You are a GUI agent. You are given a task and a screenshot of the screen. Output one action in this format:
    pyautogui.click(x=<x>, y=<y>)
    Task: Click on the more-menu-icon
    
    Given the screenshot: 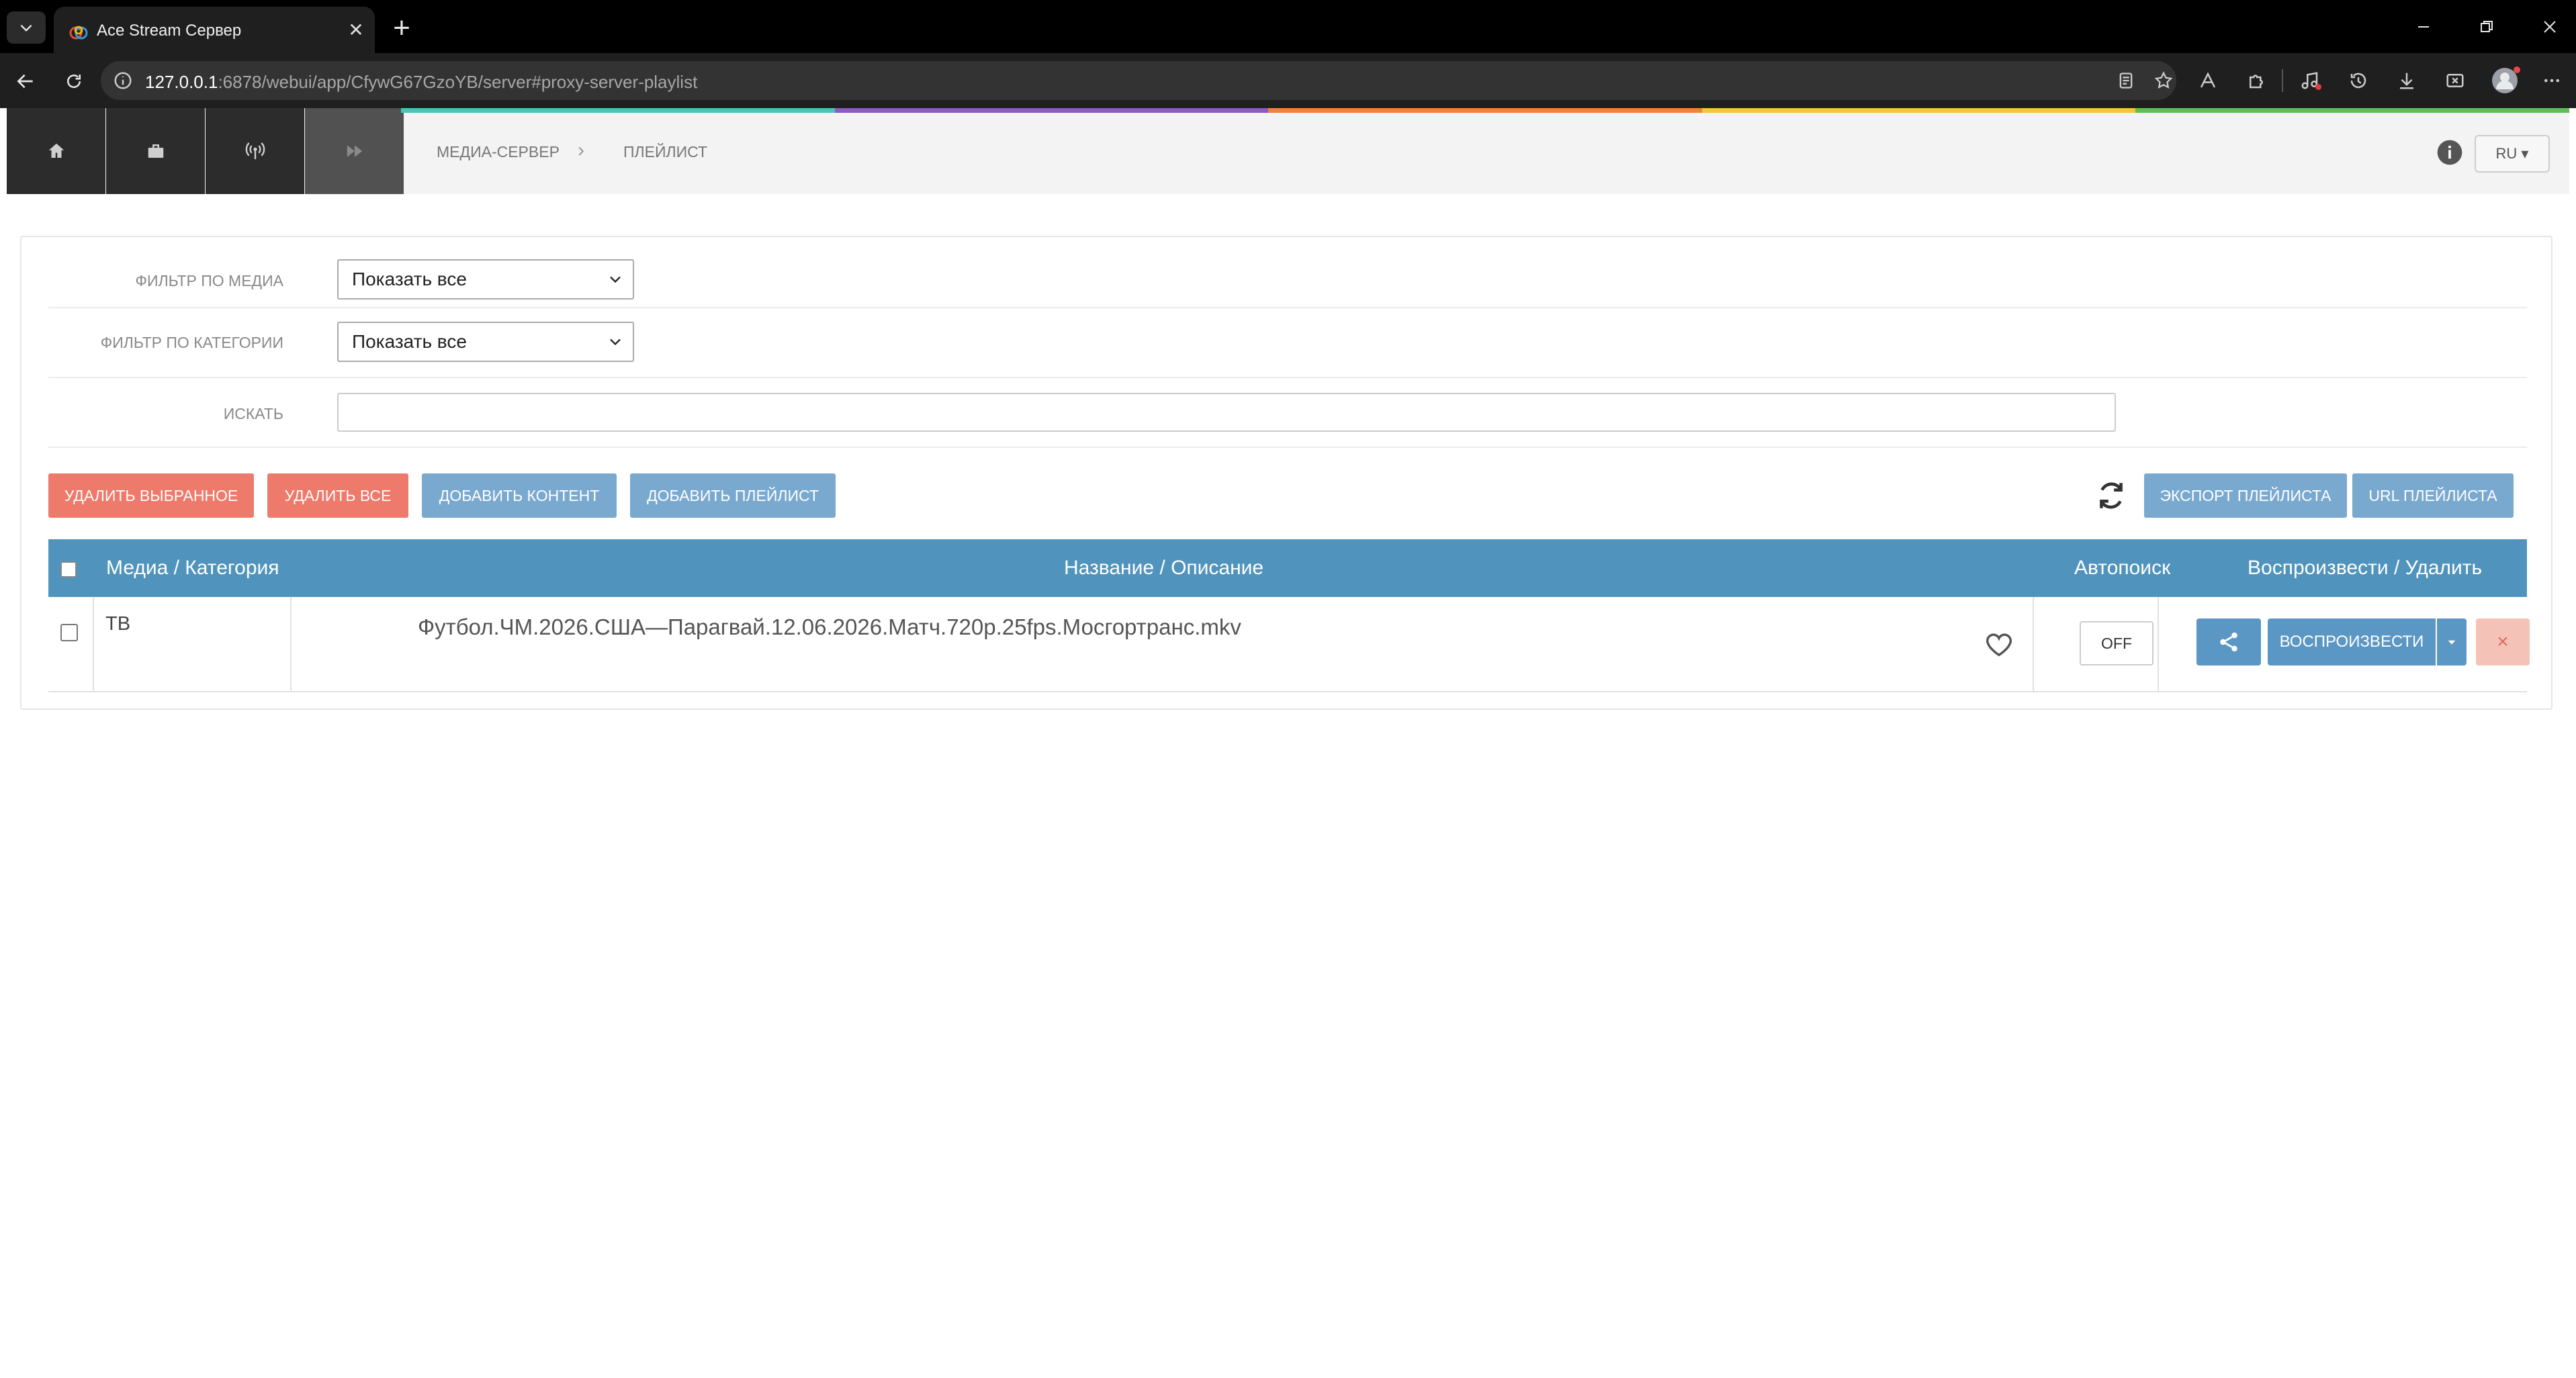 What is the action you would take?
    pyautogui.click(x=2552, y=80)
    